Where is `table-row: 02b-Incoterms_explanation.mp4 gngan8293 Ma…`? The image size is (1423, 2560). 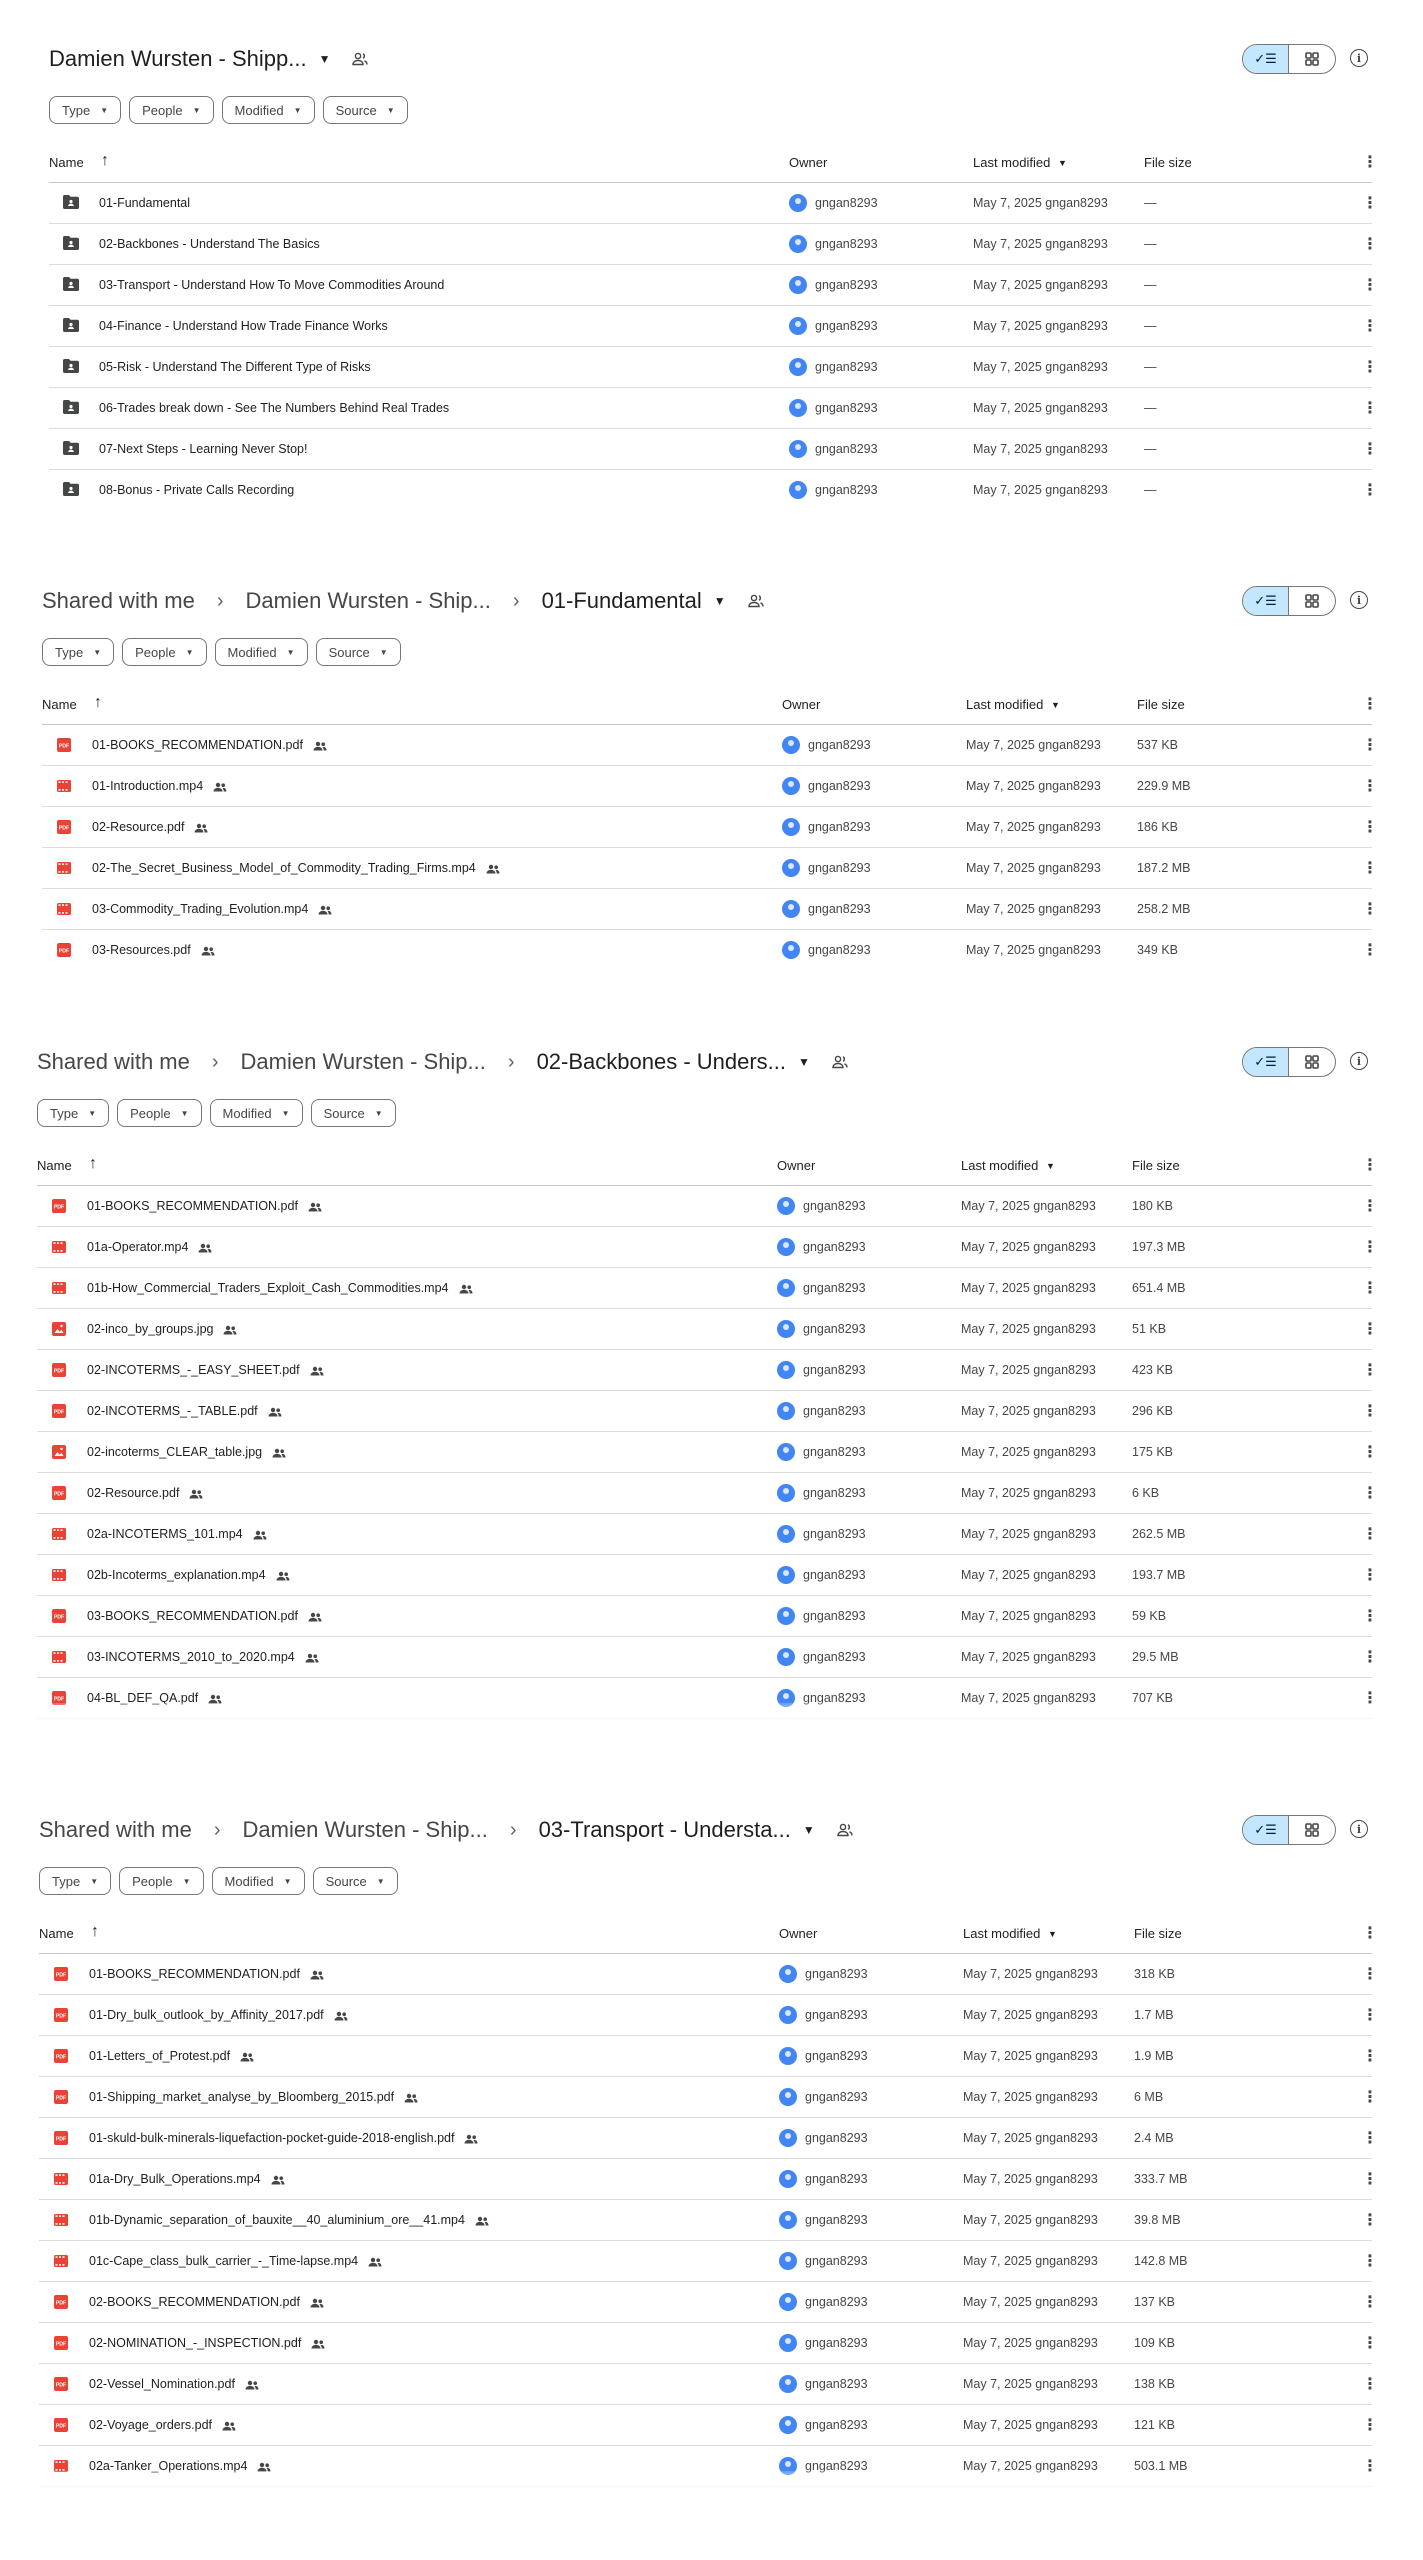
table-row: 02b-Incoterms_explanation.mp4 gngan8293 Ma… is located at coordinates (707, 1575).